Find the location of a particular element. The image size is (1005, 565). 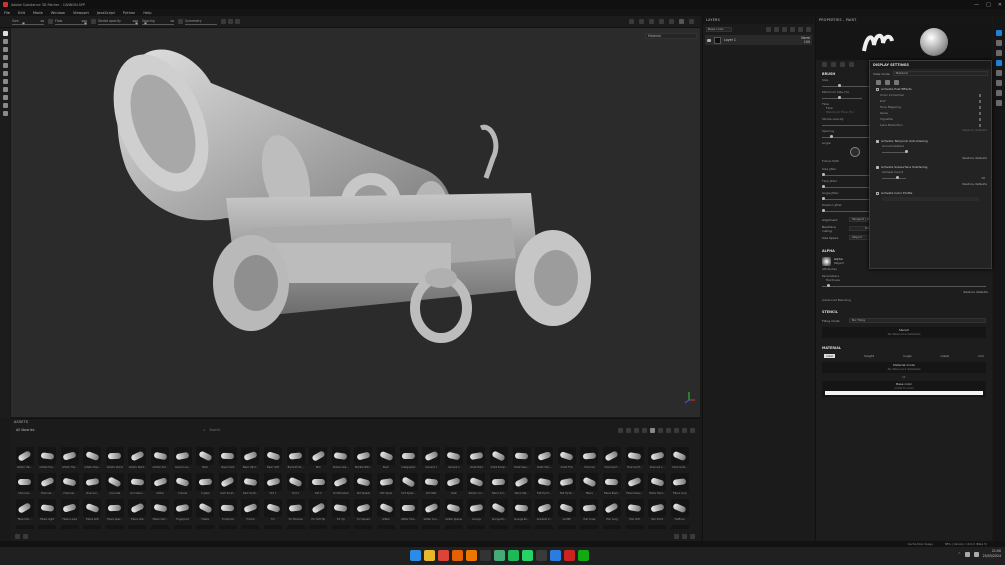

base-color-slot: Base color uniform color is located at coordinates (904, 389).